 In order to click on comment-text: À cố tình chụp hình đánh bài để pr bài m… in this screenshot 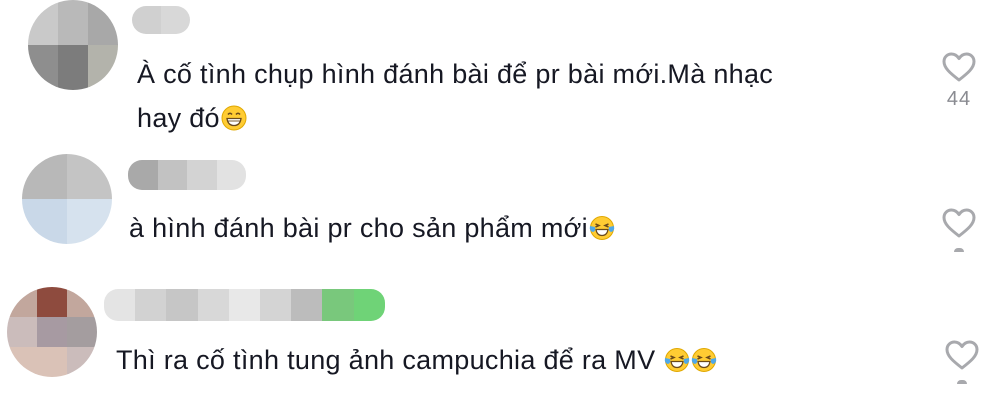, I will do `click(455, 96)`.